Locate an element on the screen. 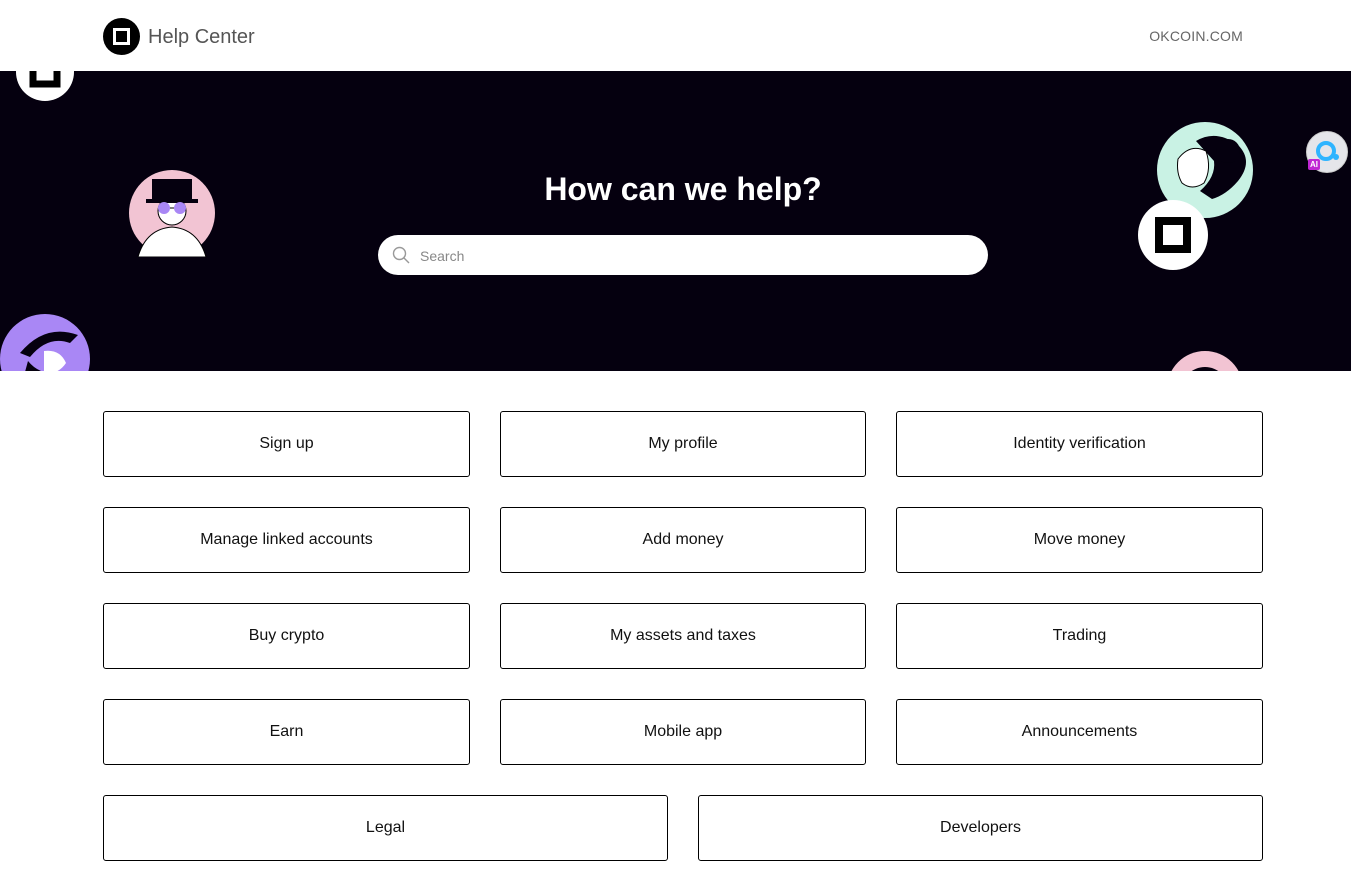  hero-title: How can we help? is located at coordinates (683, 189).